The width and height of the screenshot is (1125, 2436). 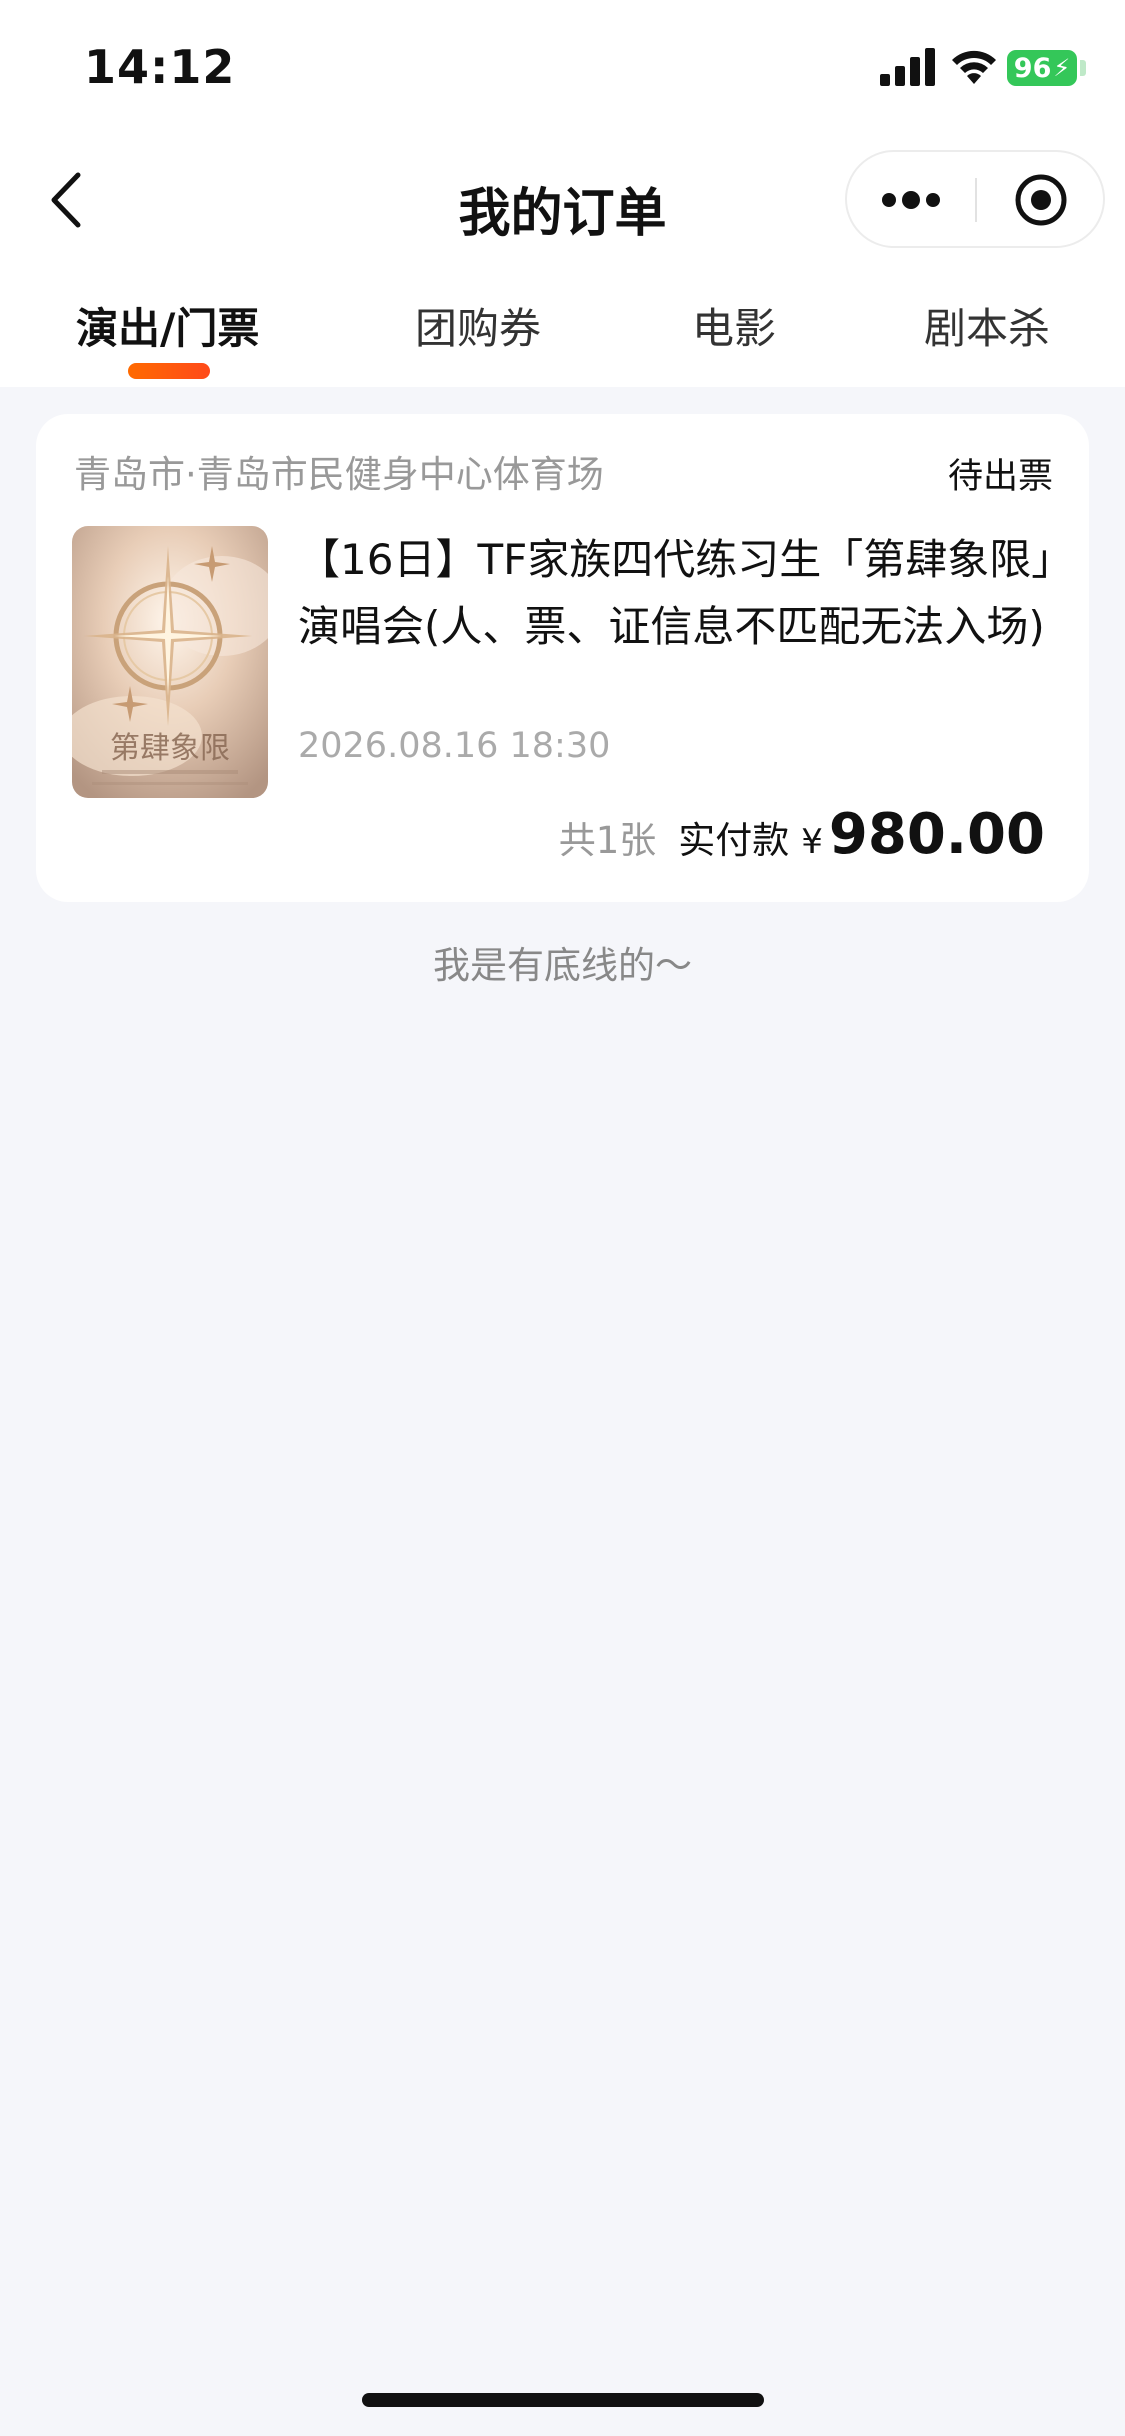 What do you see at coordinates (562, 965) in the screenshot?
I see `list-end-text: 我是有底线的～` at bounding box center [562, 965].